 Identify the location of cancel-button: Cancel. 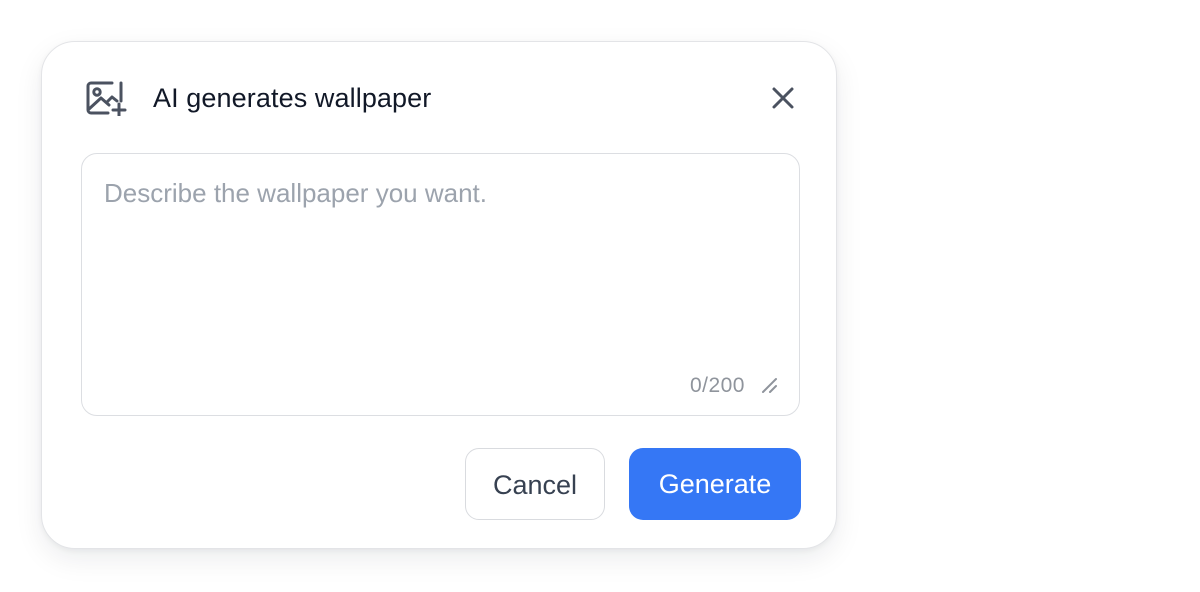
(535, 484).